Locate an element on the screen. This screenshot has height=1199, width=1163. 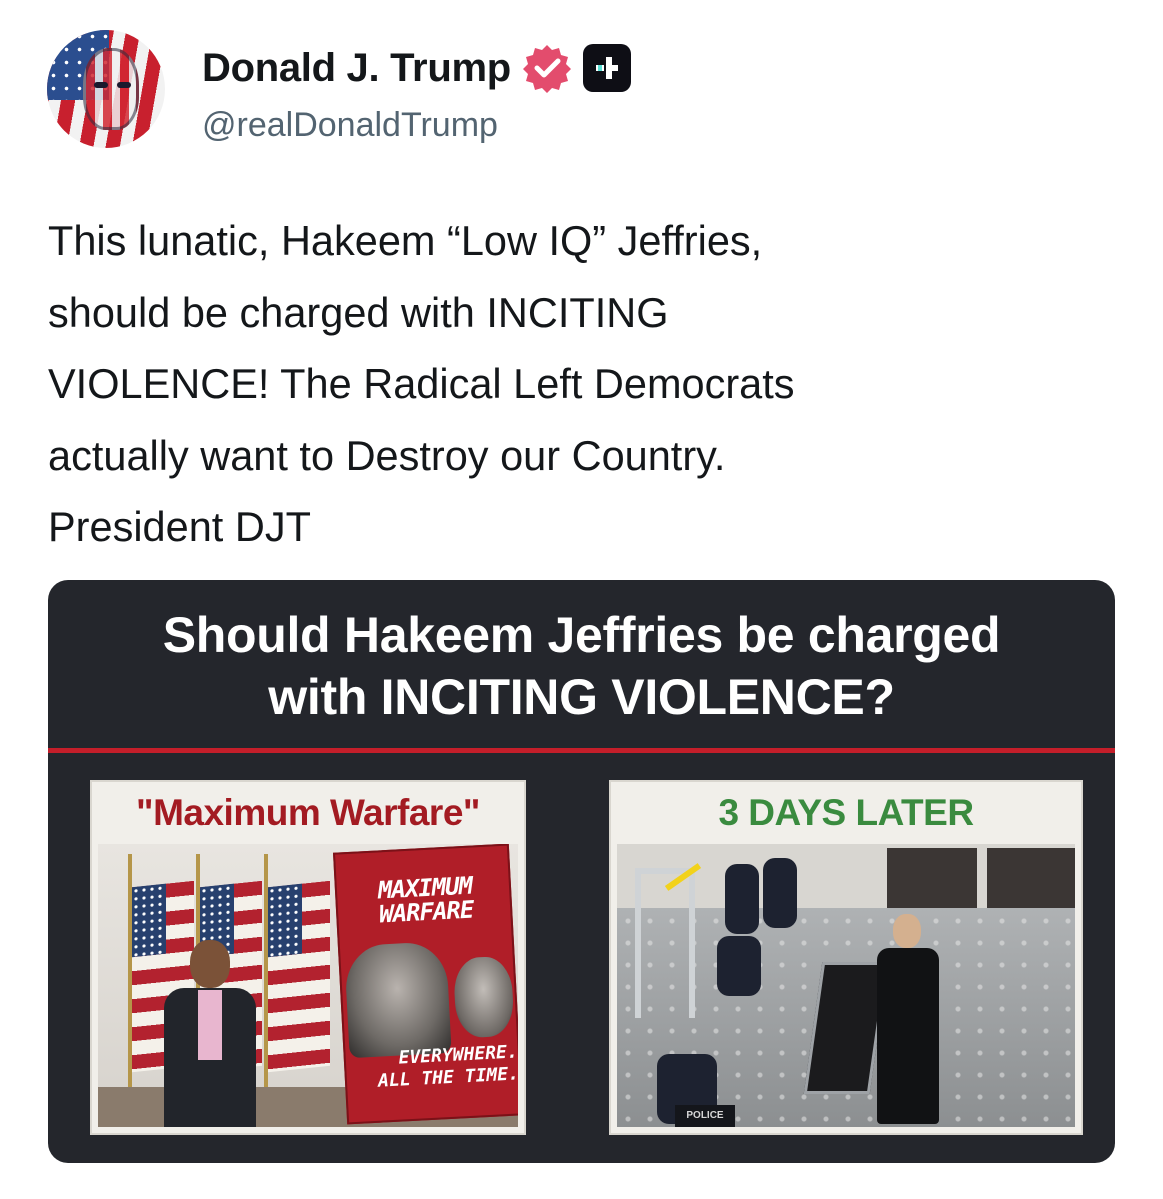
security-checkpoint-photo: POLICE is located at coordinates (846, 985).